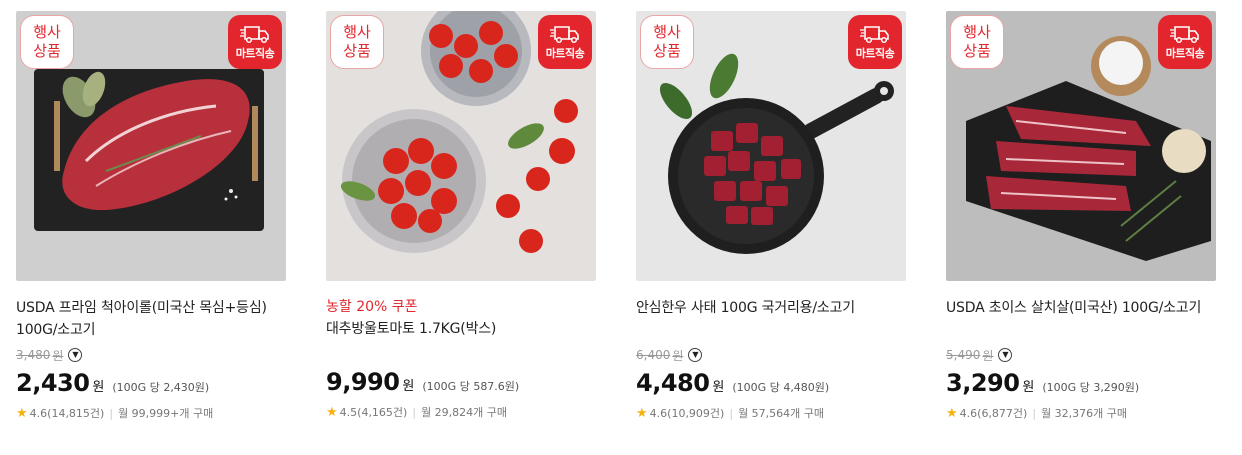 This screenshot has width=1242, height=455. Describe the element at coordinates (461, 354) in the screenshot. I see `original-price-row` at that location.